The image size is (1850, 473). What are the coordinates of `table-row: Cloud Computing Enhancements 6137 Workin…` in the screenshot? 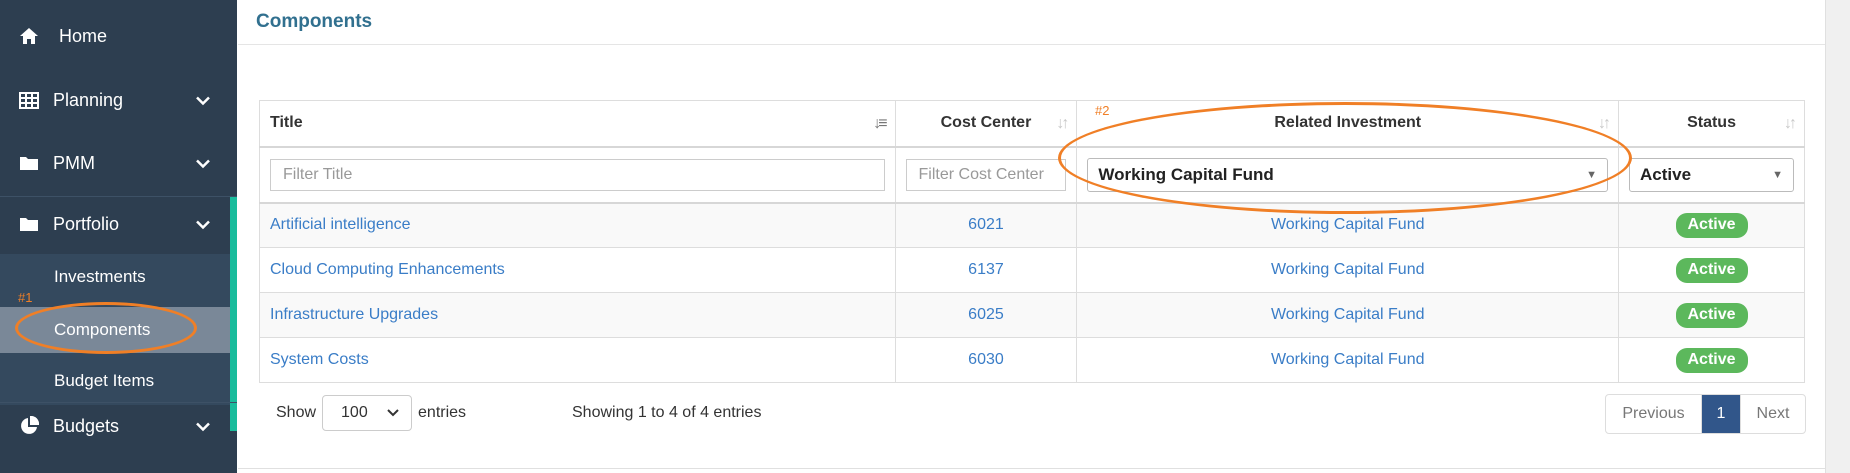 It's located at (1032, 270).